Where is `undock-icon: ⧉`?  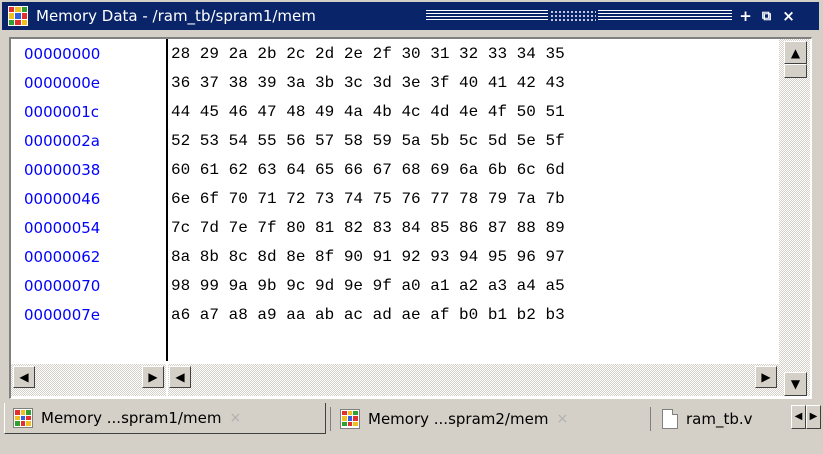
undock-icon: ⧉ is located at coordinates (766, 16).